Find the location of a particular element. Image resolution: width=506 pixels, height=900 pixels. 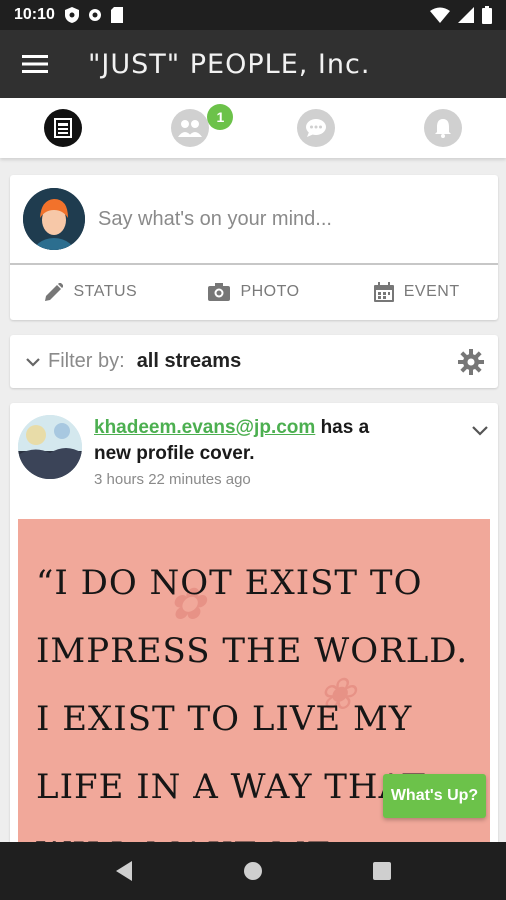

newspaper-icon is located at coordinates (63, 128).